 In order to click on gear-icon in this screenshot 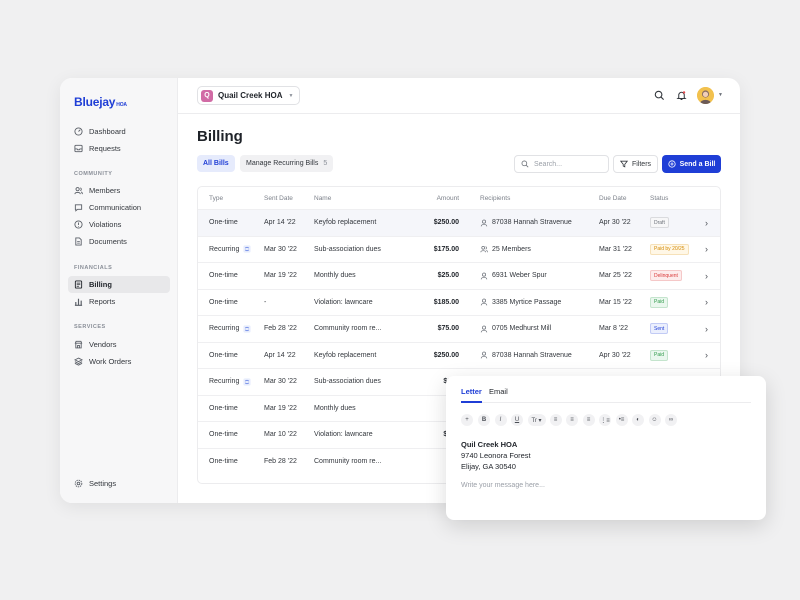, I will do `click(78, 483)`.